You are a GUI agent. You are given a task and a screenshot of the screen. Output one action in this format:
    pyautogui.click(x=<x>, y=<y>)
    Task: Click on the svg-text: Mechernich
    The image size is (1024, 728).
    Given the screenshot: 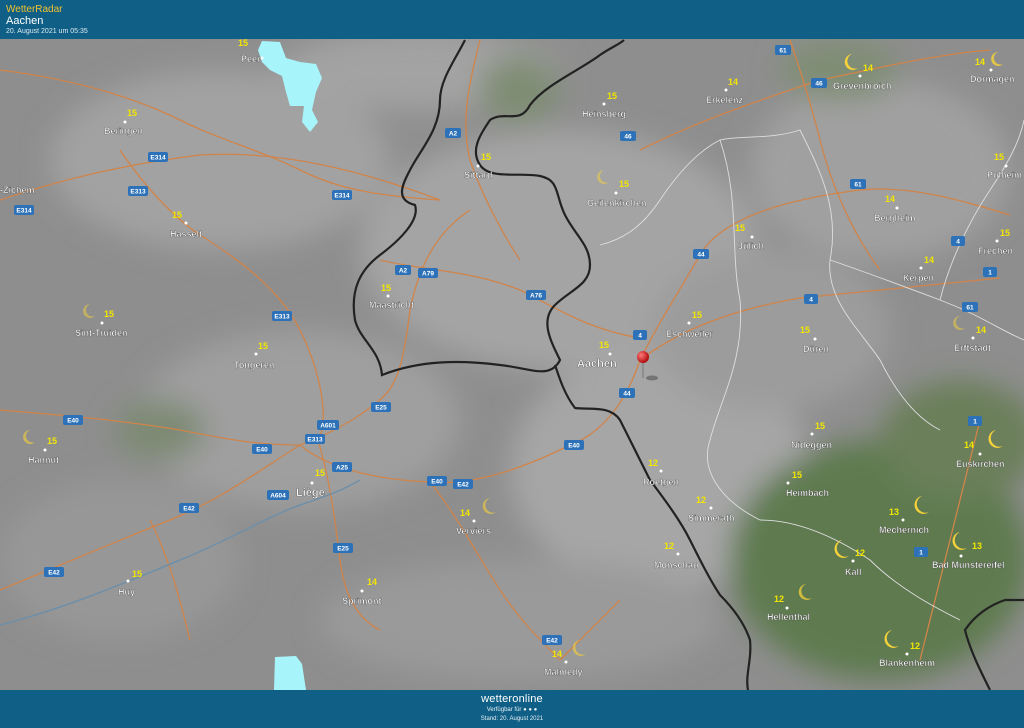 What is the action you would take?
    pyautogui.click(x=904, y=530)
    